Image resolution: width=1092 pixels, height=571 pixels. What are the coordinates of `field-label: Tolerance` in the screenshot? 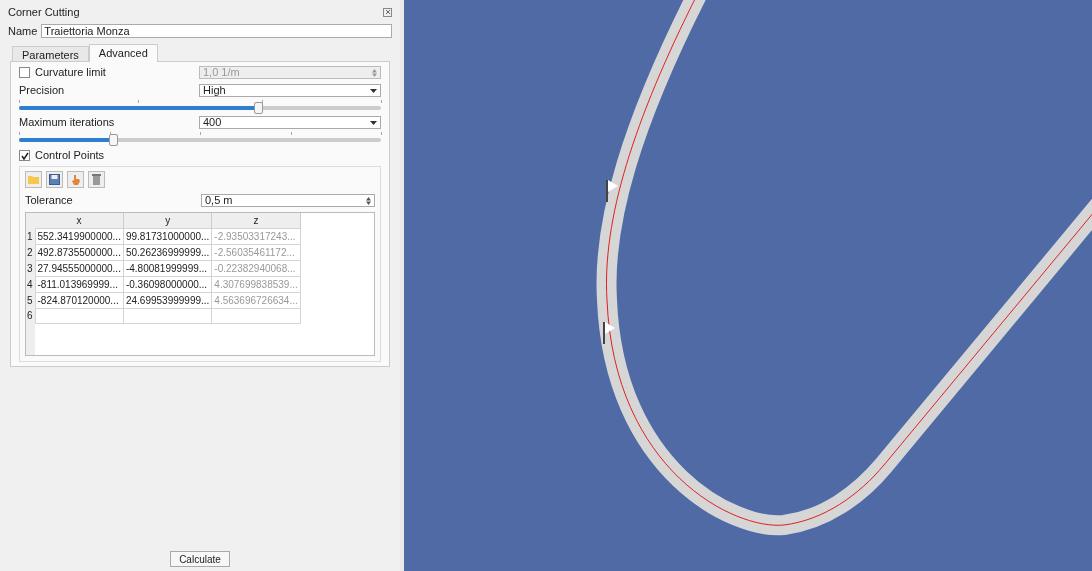 It's located at (49, 201).